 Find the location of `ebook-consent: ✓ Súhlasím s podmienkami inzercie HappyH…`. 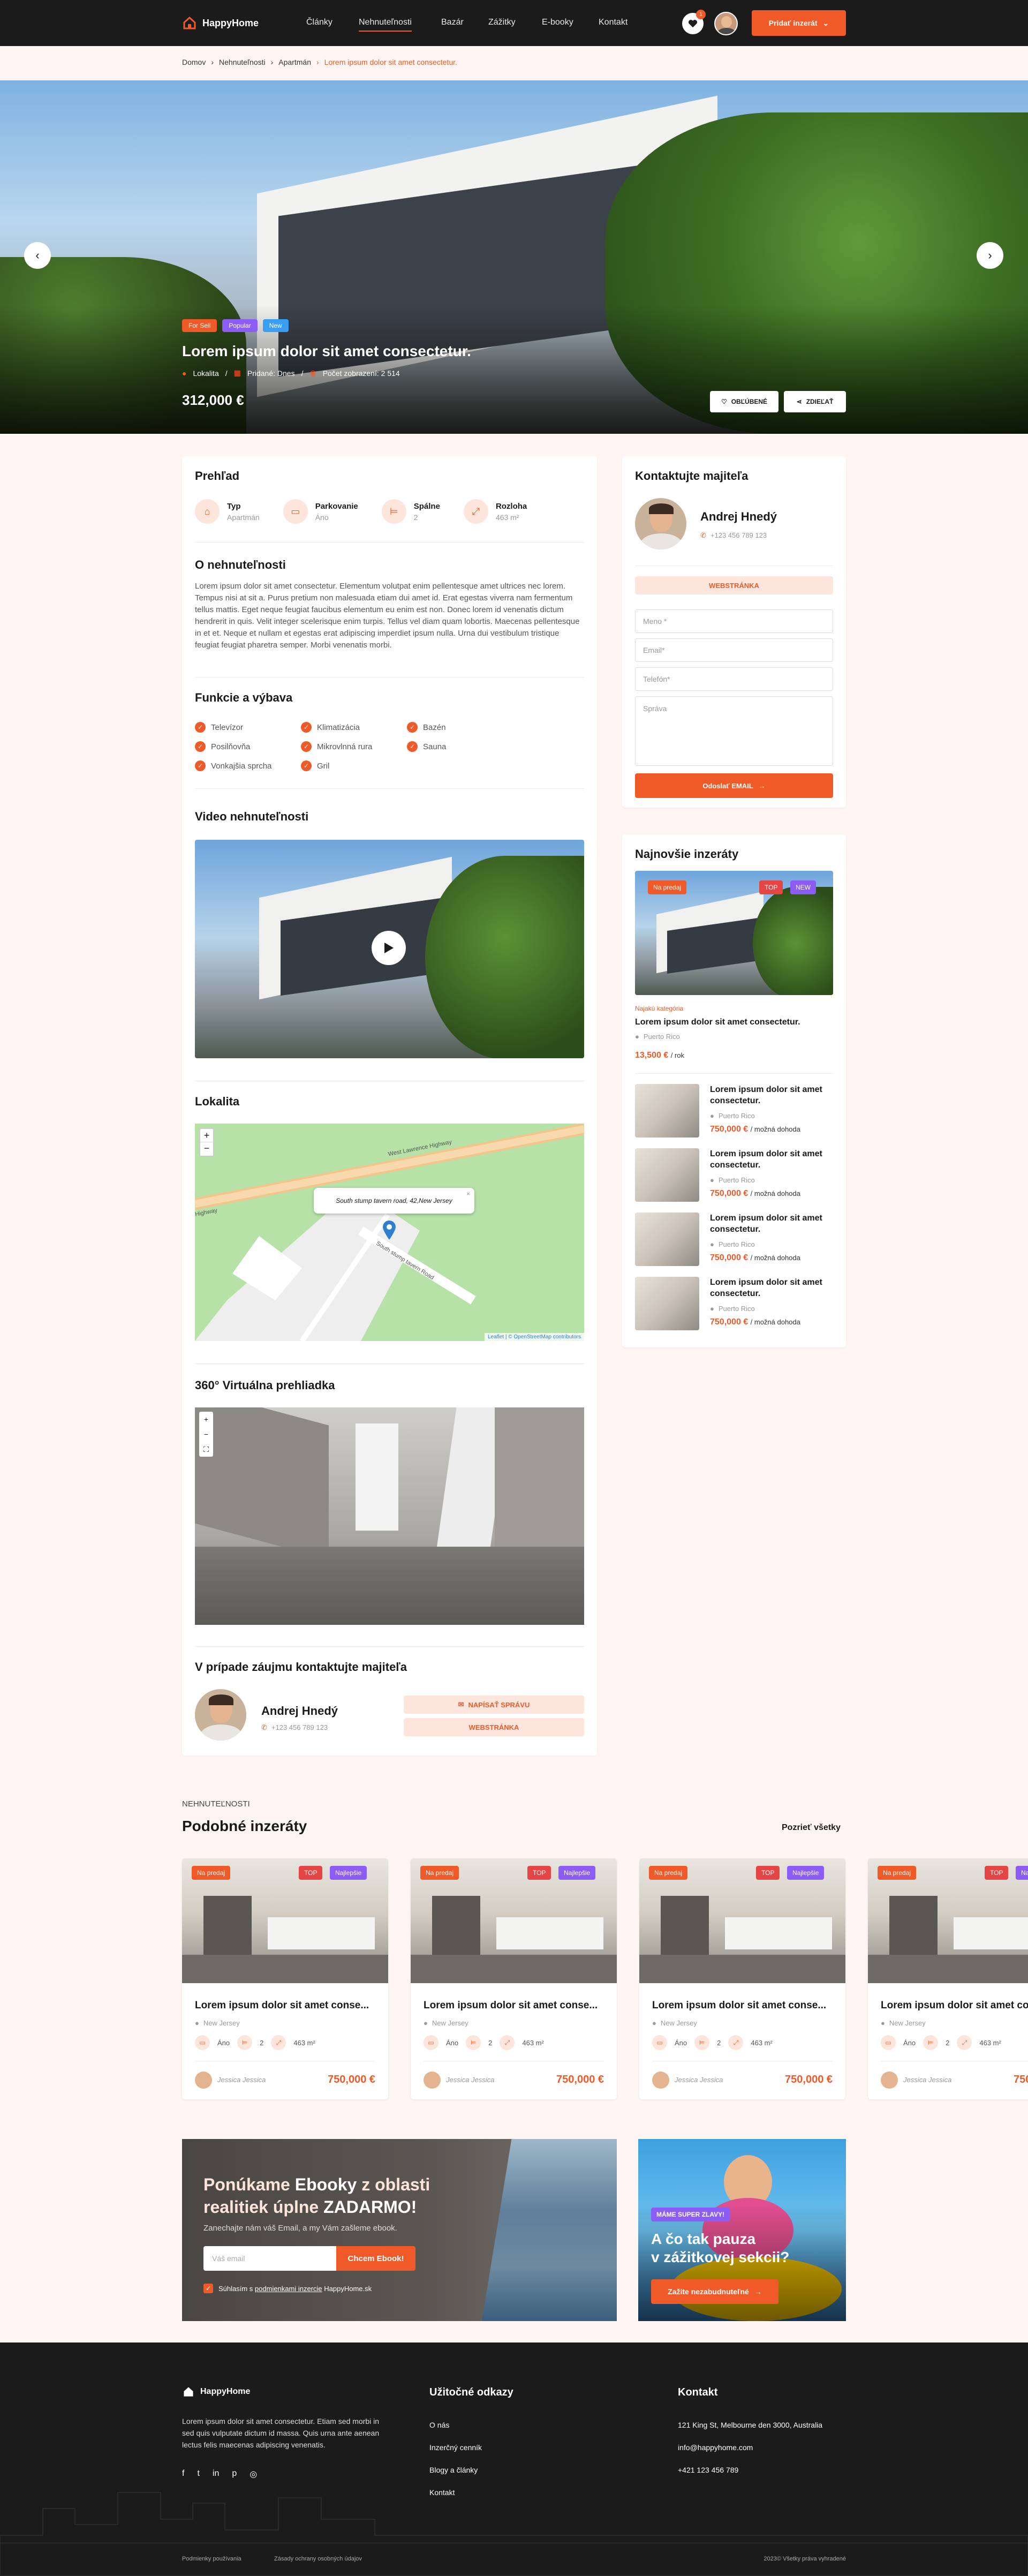

ebook-consent: ✓ Súhlasím s podmienkami inzercie HappyH… is located at coordinates (287, 2288).